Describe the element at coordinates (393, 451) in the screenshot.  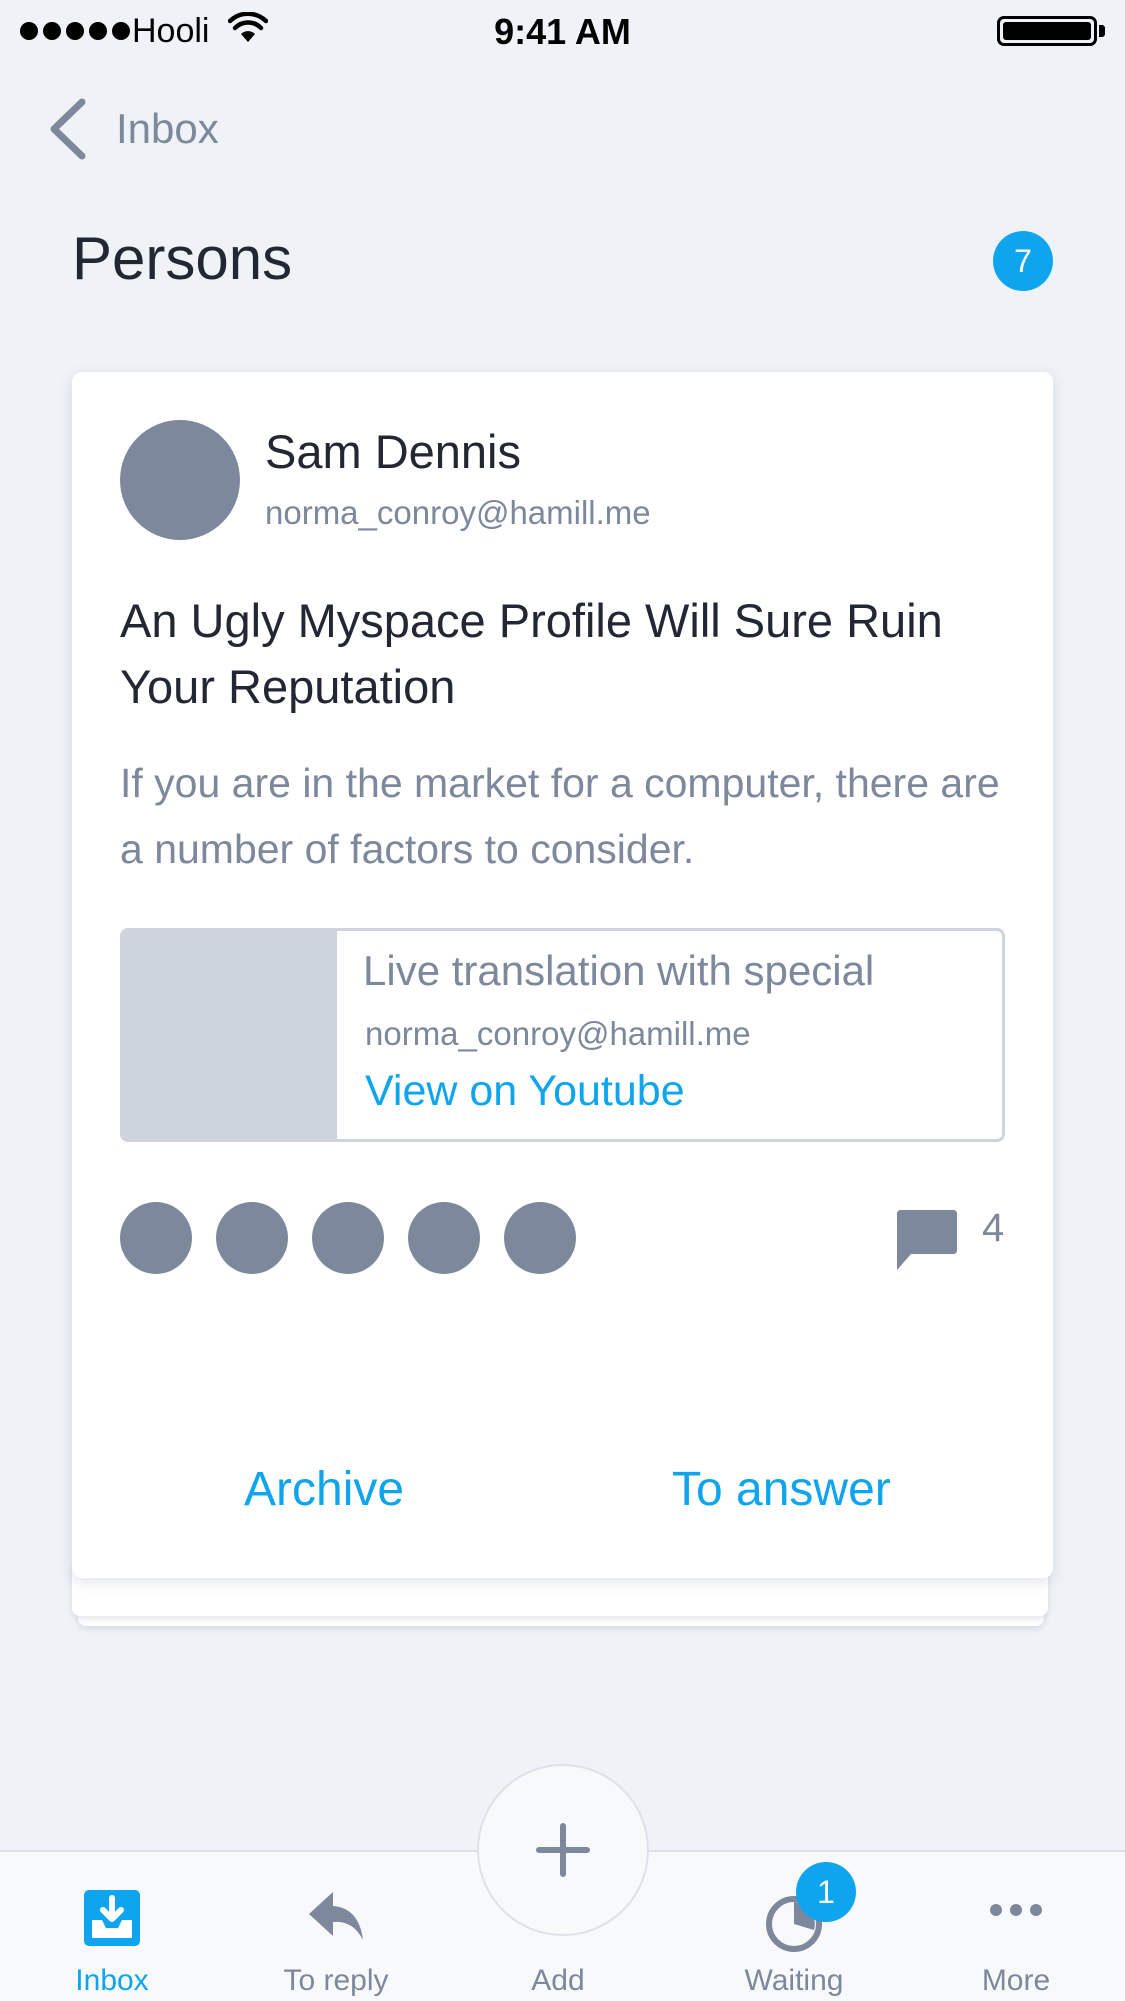
I see `sender-name: Sam Dennis` at that location.